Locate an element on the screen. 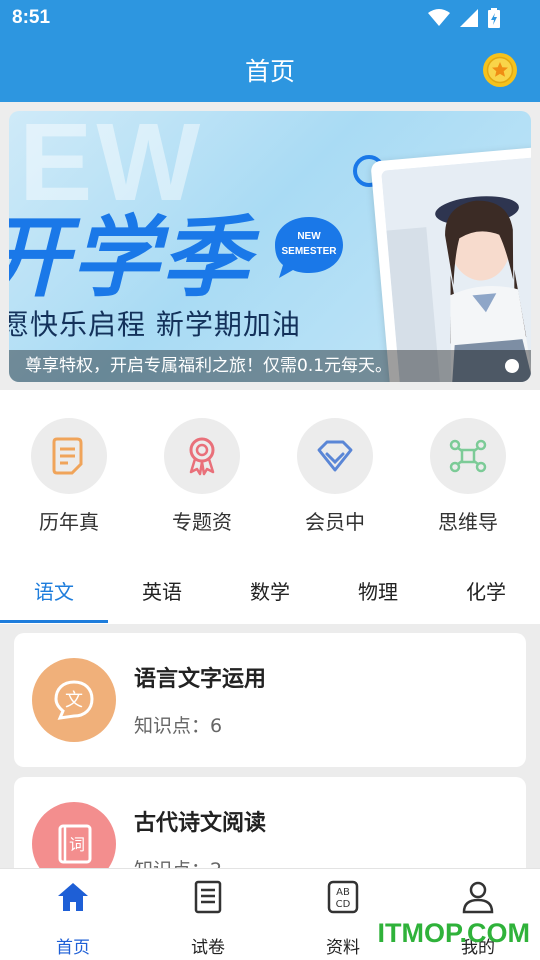 This screenshot has height=960, width=540. mindmap-icon is located at coordinates (468, 456).